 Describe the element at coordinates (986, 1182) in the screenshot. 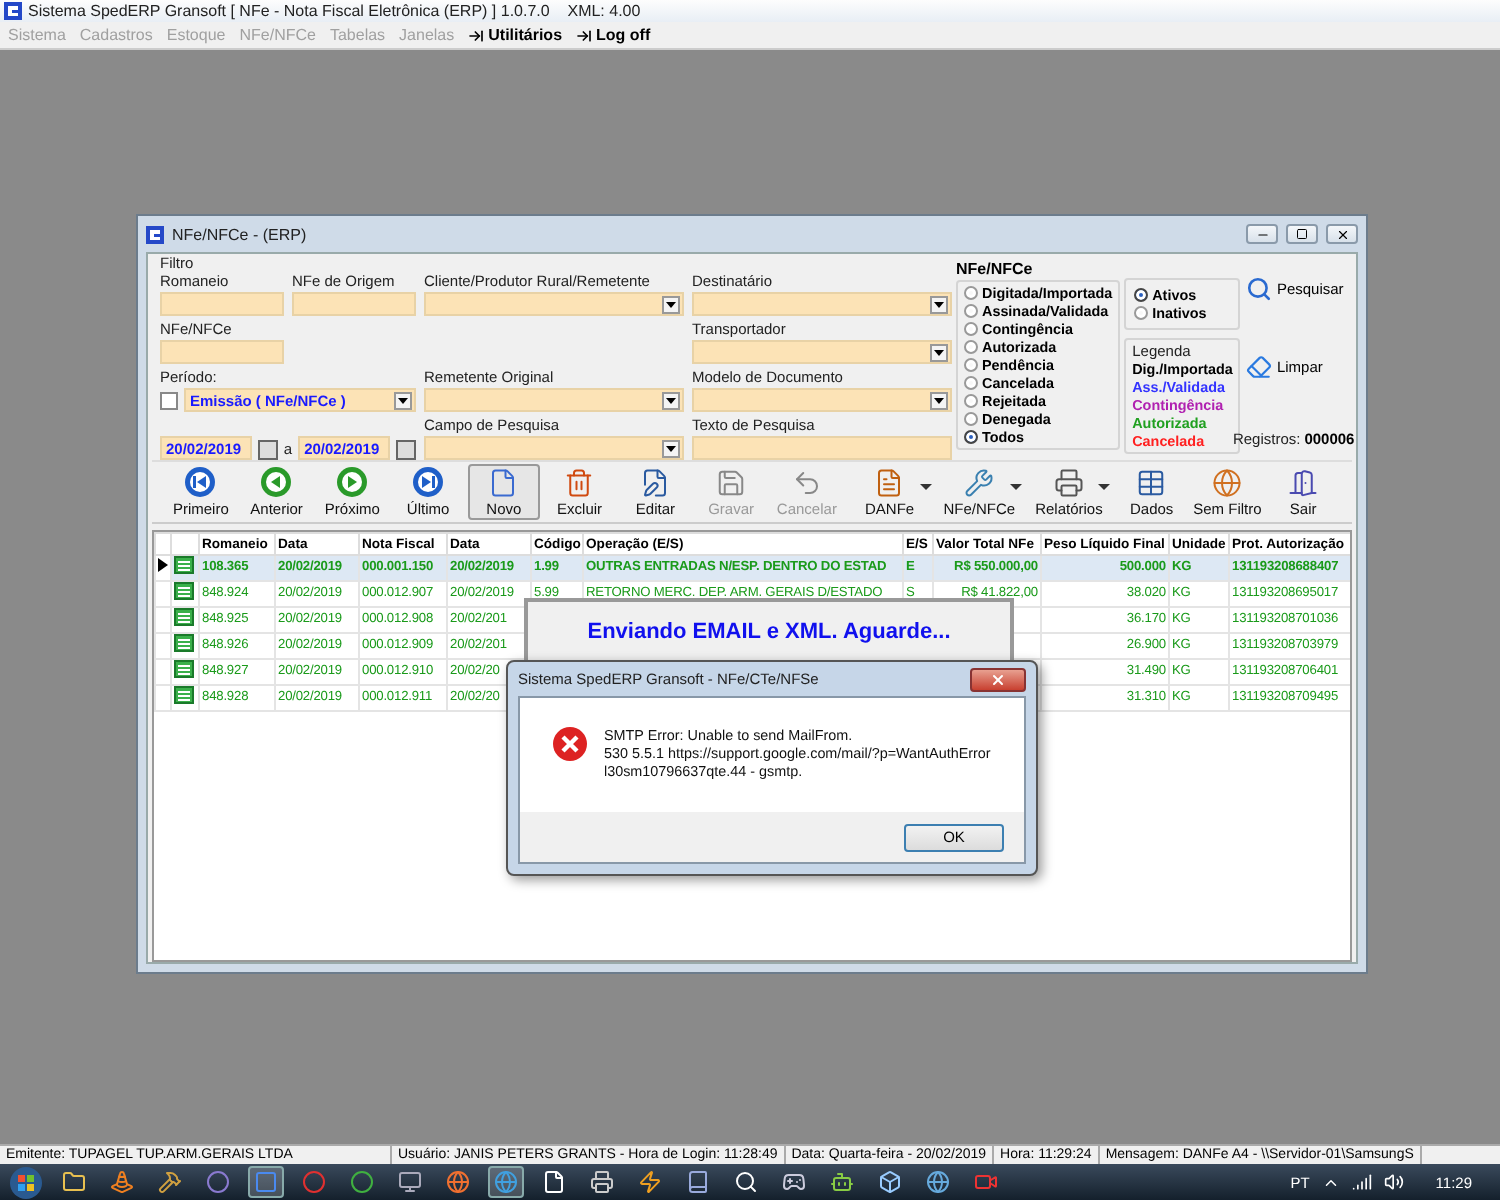

I see `video-icon` at that location.